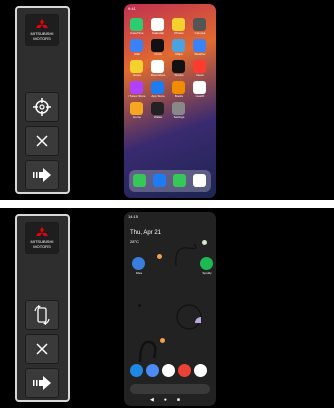 The width and height of the screenshot is (334, 412). I want to click on app-label: App Store, so click(158, 96).